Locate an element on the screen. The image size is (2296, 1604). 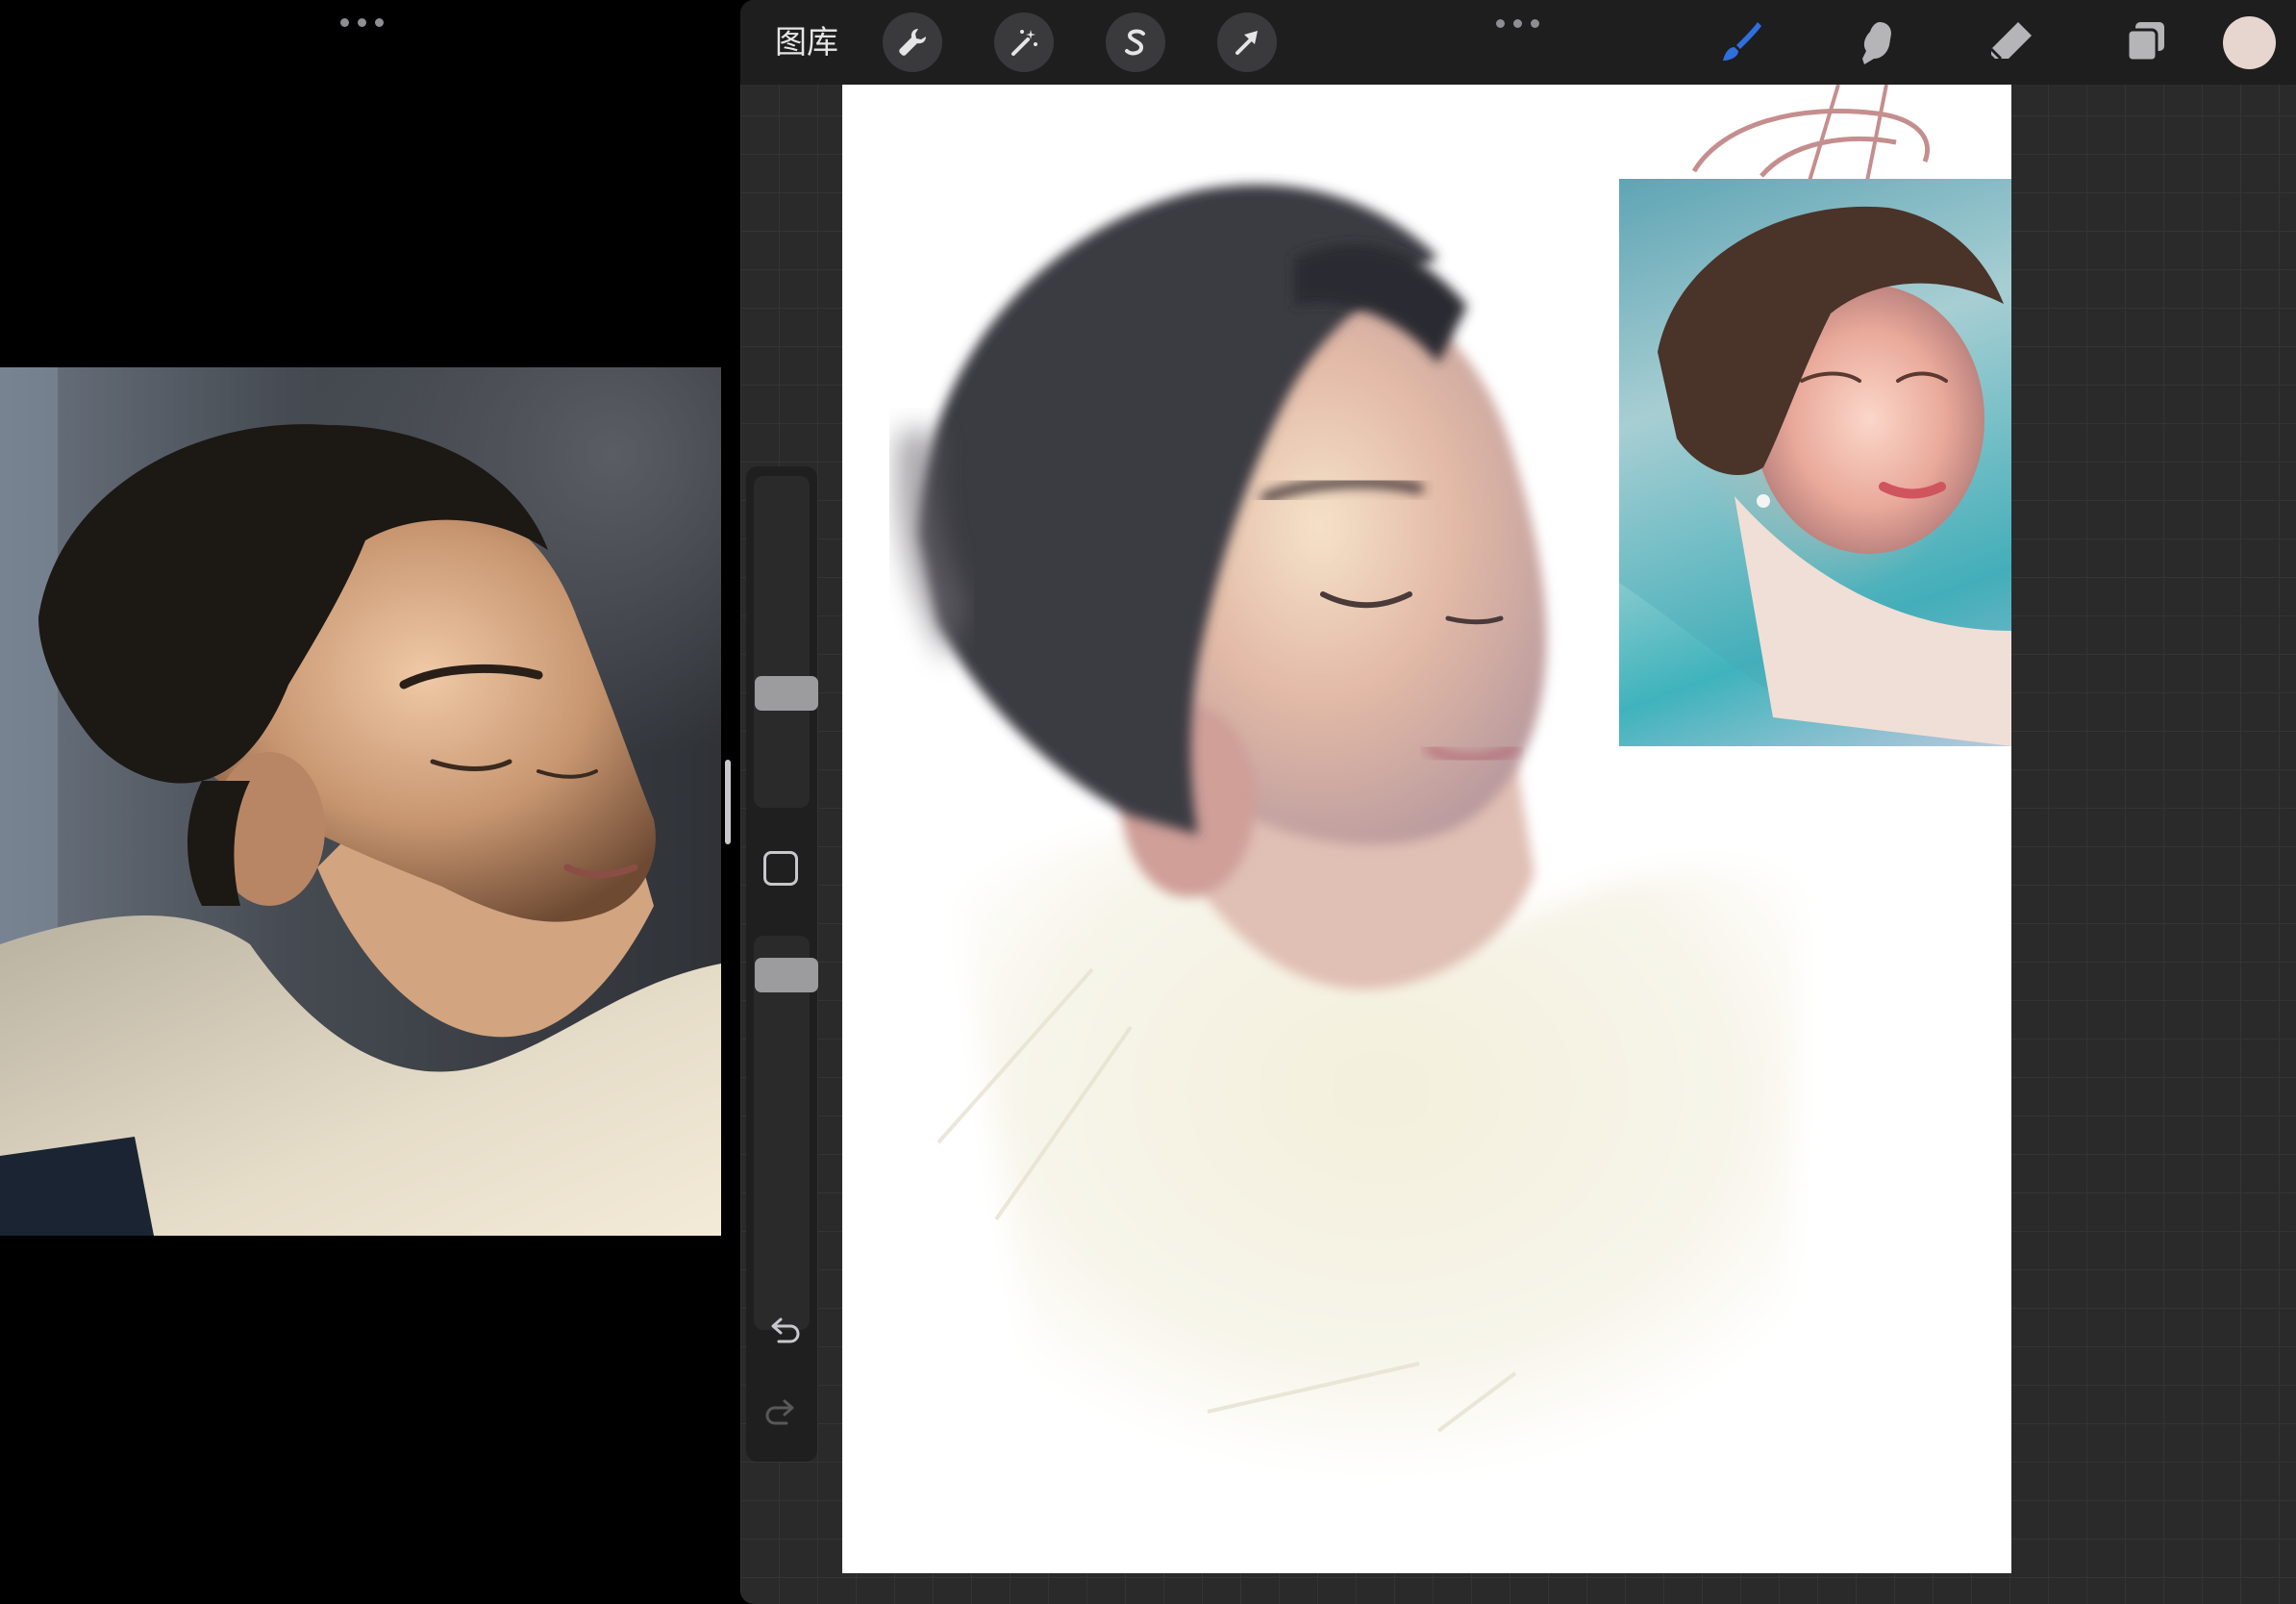
selection-s-icon is located at coordinates (1135, 42).